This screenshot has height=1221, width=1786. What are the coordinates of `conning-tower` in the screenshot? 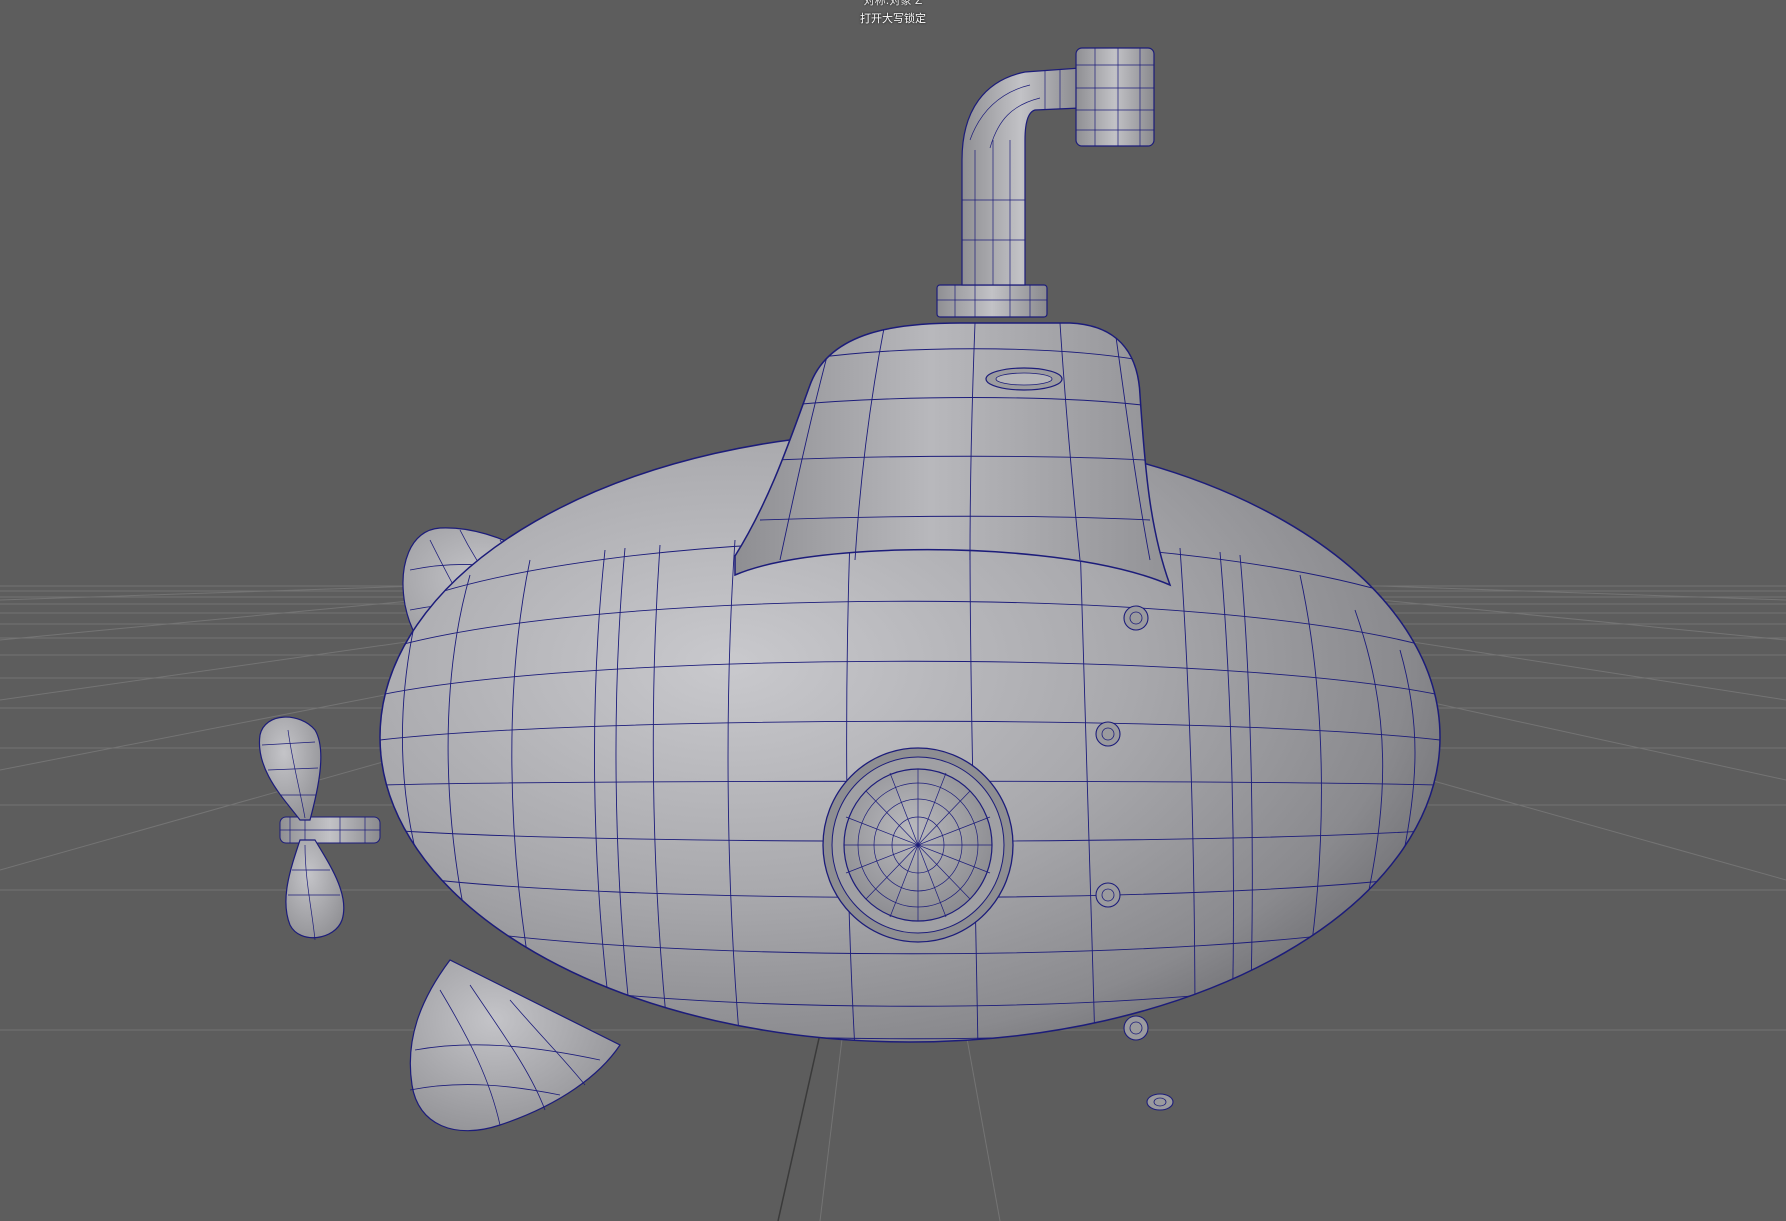 It's located at (953, 454).